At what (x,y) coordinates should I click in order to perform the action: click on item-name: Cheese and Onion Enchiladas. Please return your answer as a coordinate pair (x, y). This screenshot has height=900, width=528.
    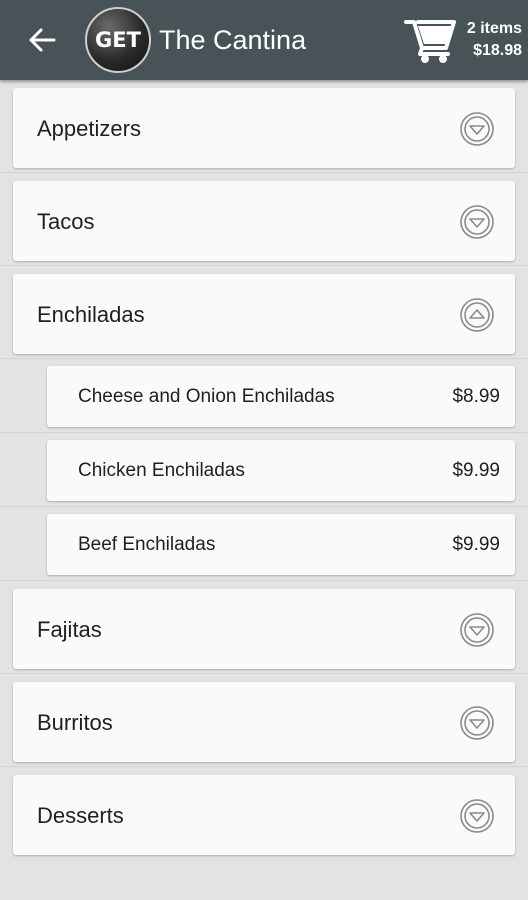
    Looking at the image, I should click on (206, 396).